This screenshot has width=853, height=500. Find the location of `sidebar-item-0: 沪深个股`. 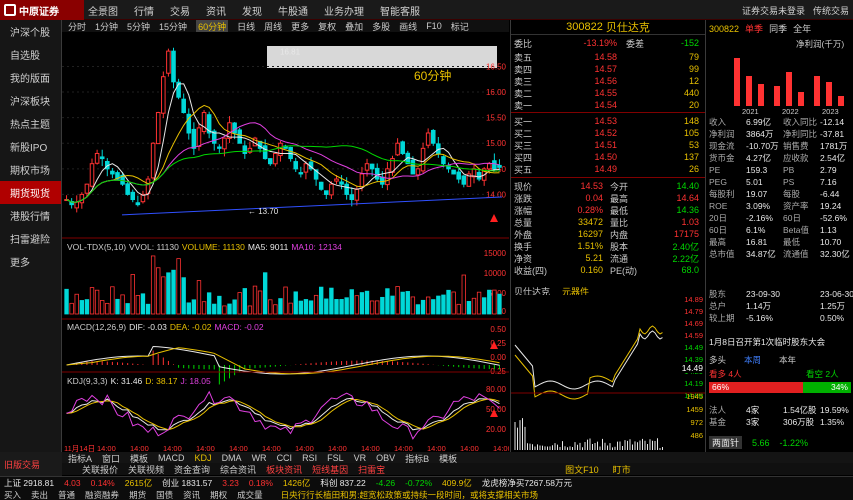

sidebar-item-0: 沪深个股 is located at coordinates (30, 31).